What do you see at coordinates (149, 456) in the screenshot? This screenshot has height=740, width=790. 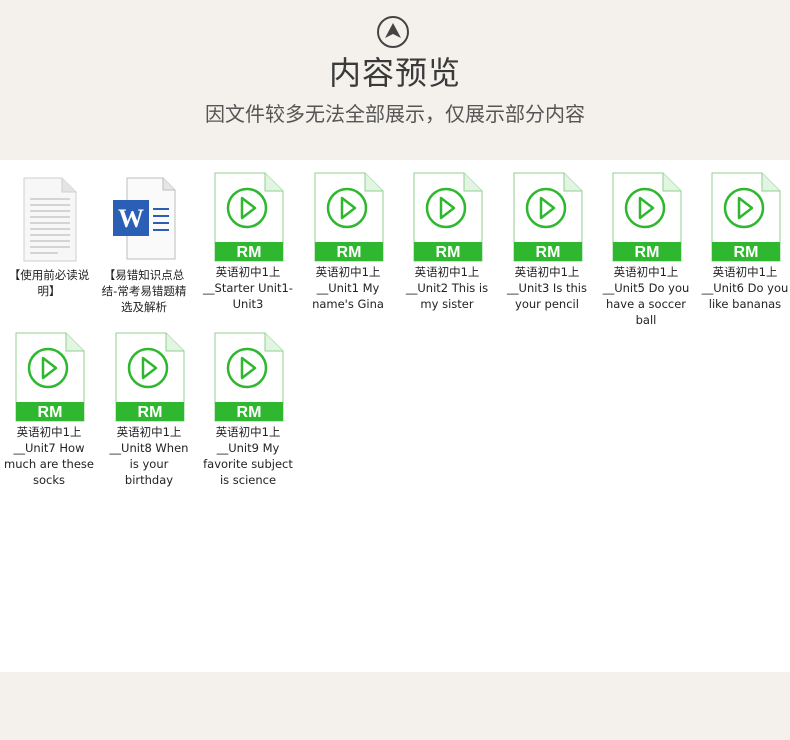 I see `file-label: 英语初中1上__Unit8 When is your birthday` at bounding box center [149, 456].